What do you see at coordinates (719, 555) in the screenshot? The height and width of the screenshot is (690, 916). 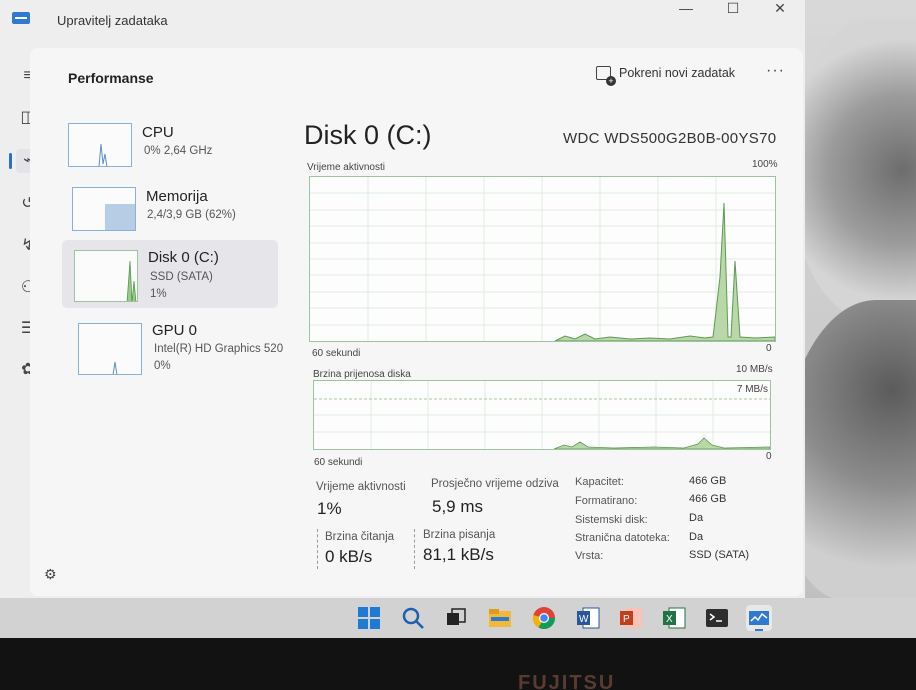 I see `type-value: SSD (SATA)` at bounding box center [719, 555].